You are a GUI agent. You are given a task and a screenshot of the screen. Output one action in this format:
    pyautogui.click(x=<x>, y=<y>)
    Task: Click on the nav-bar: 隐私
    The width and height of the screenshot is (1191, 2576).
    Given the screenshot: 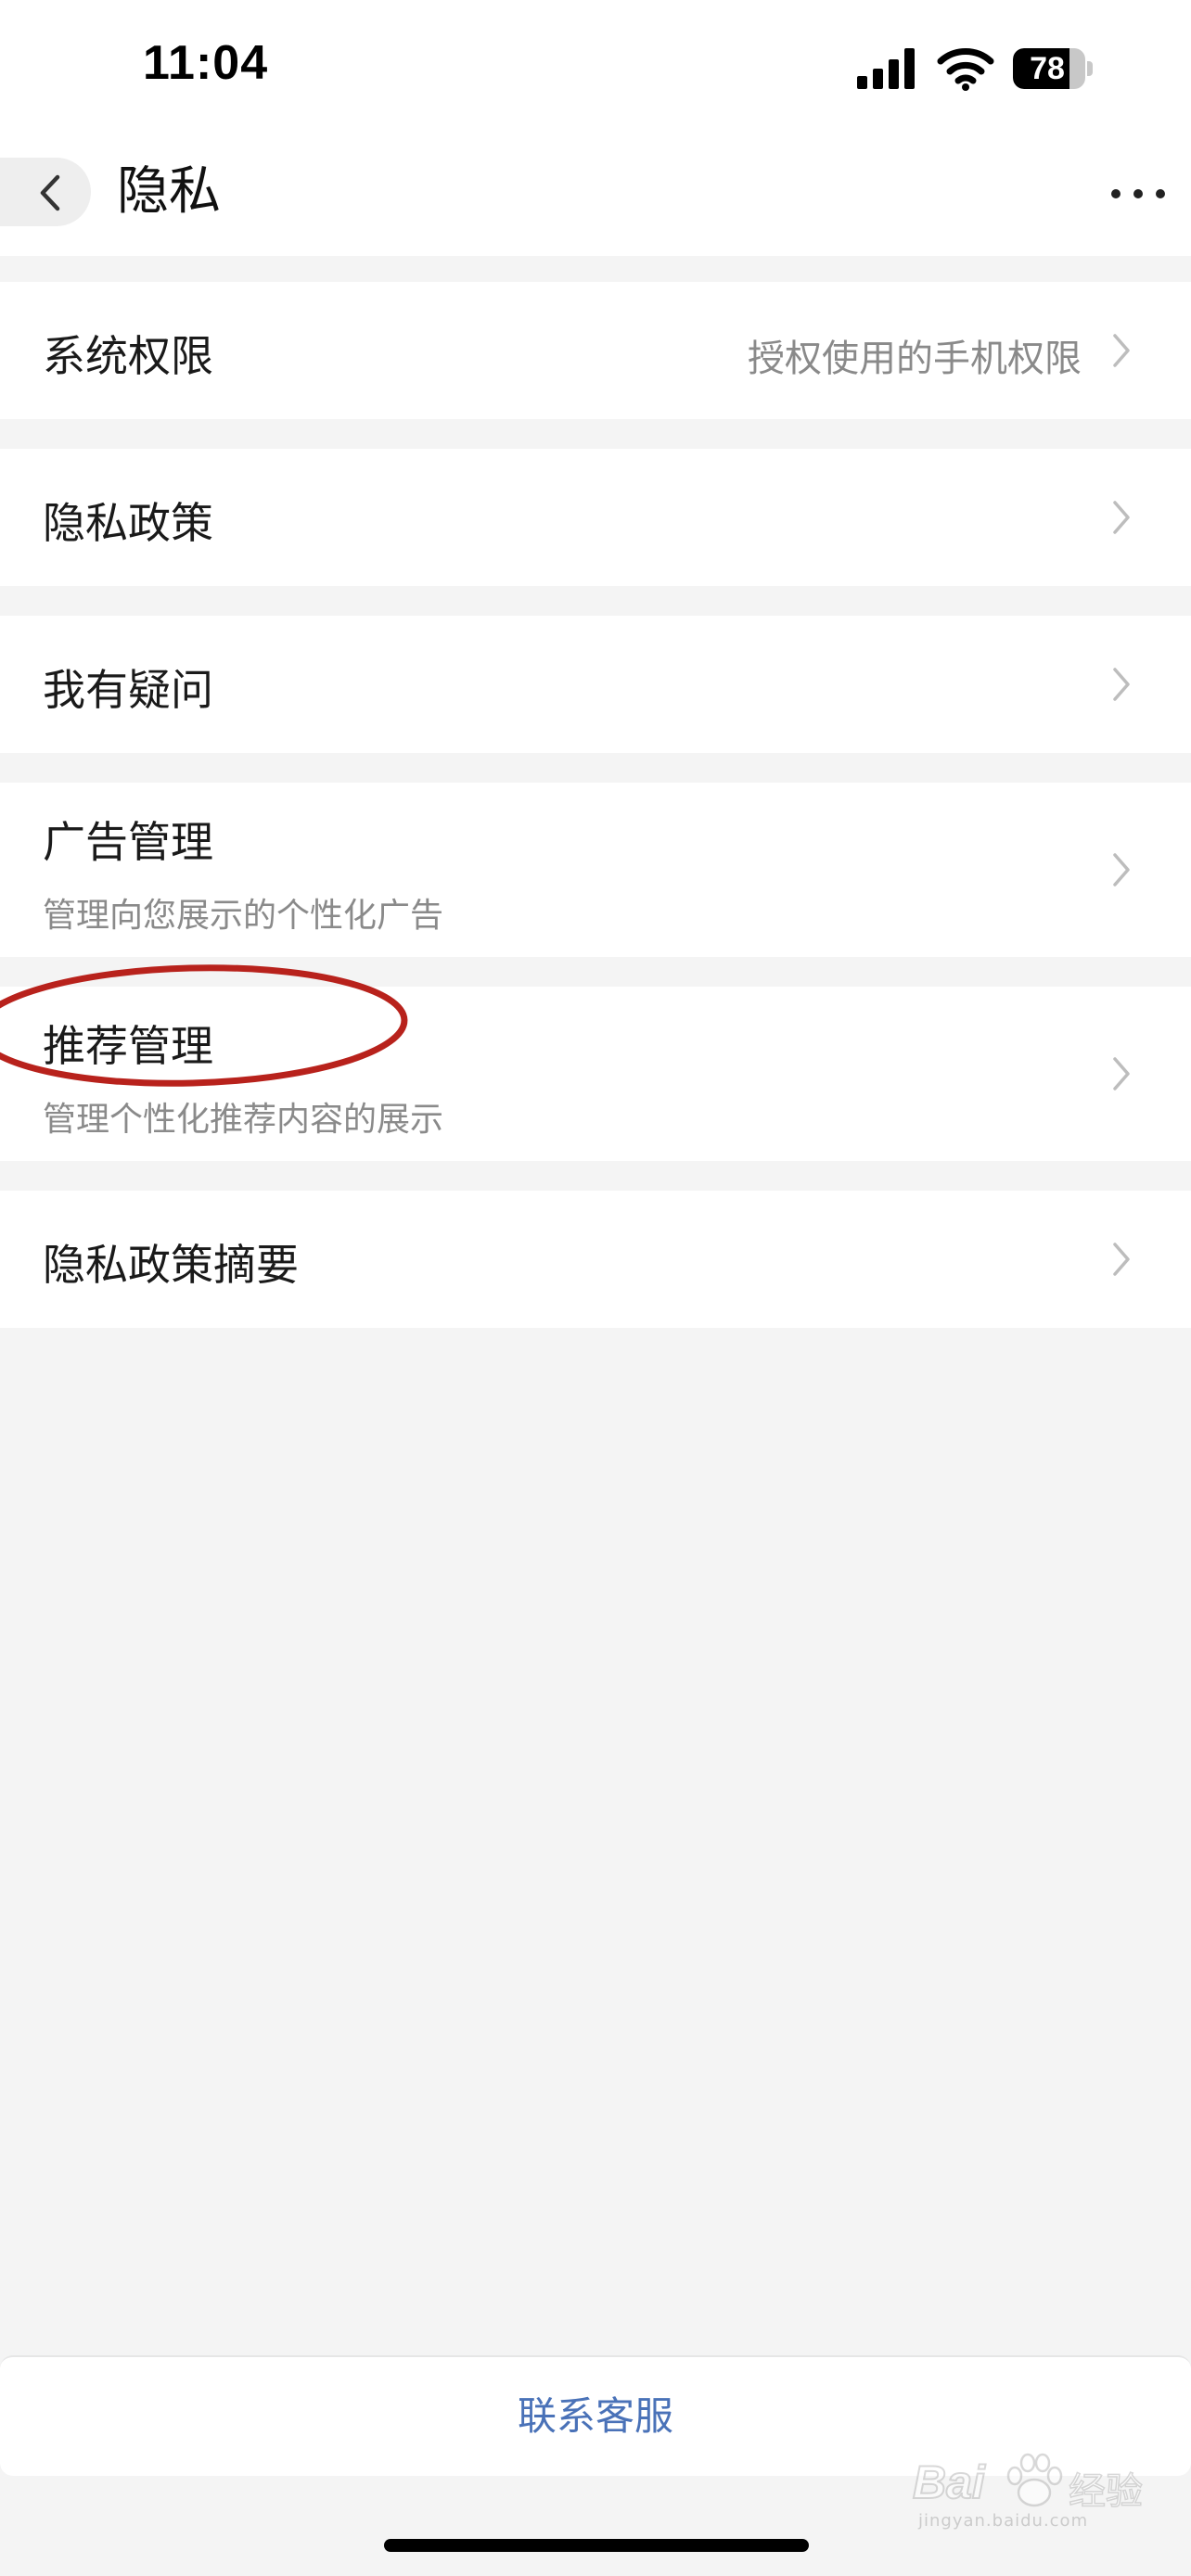 What is the action you would take?
    pyautogui.click(x=595, y=193)
    